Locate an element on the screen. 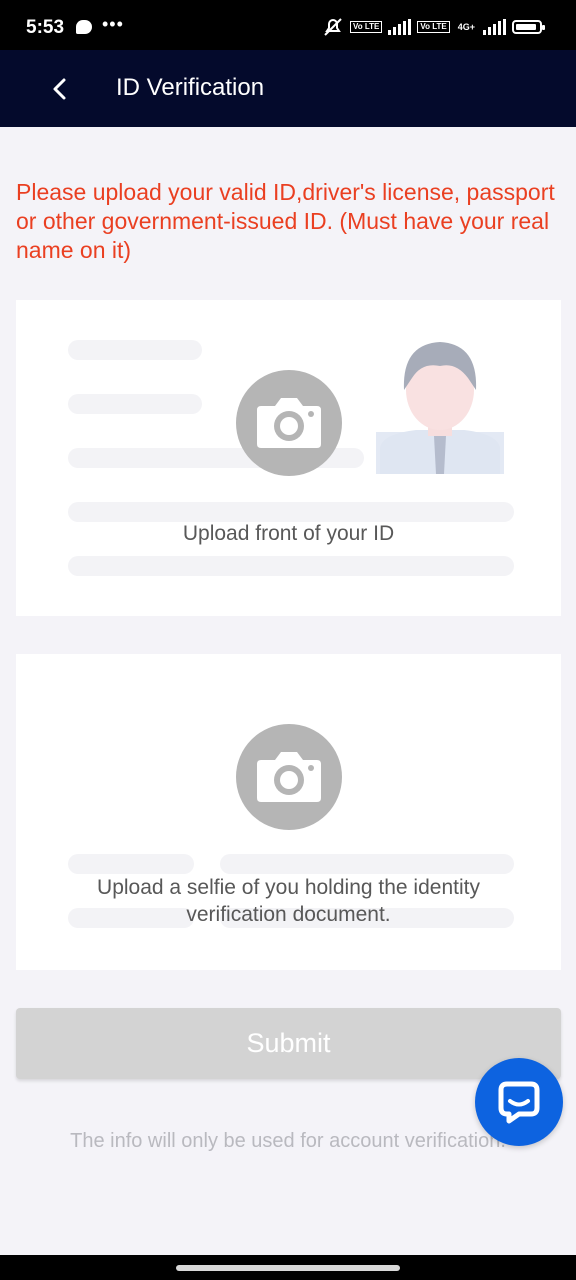 This screenshot has width=576, height=1280. mute-icon is located at coordinates (333, 27).